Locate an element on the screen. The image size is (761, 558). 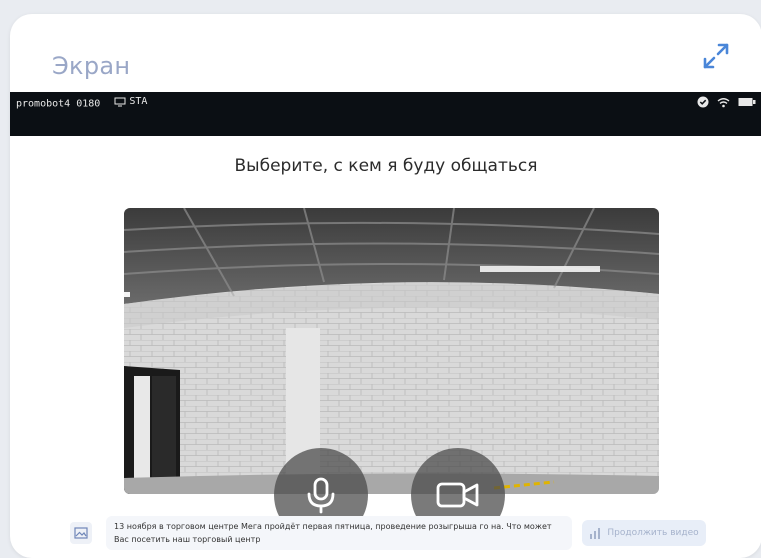
status-bar-shadow is located at coordinates (385, 125).